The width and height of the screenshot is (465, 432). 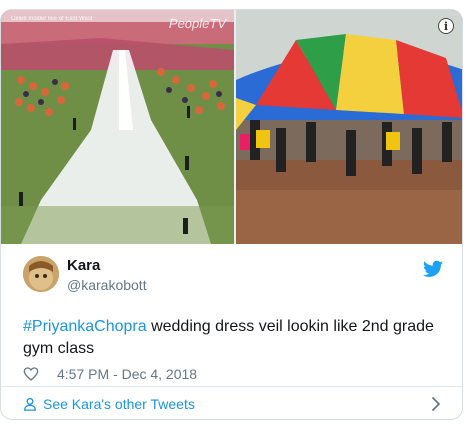 I want to click on photo-caption: Celeb Insider live of East West, so click(x=52, y=19).